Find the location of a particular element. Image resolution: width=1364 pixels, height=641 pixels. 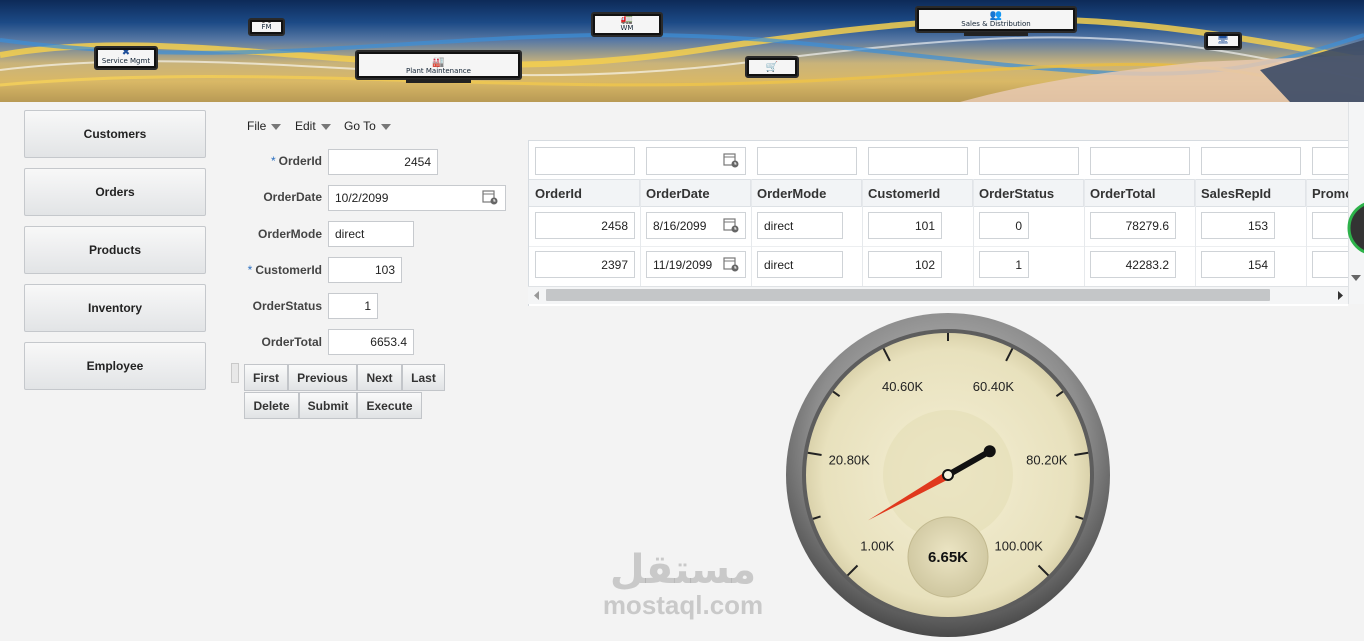

cell-customerid: 102 is located at coordinates (905, 264).